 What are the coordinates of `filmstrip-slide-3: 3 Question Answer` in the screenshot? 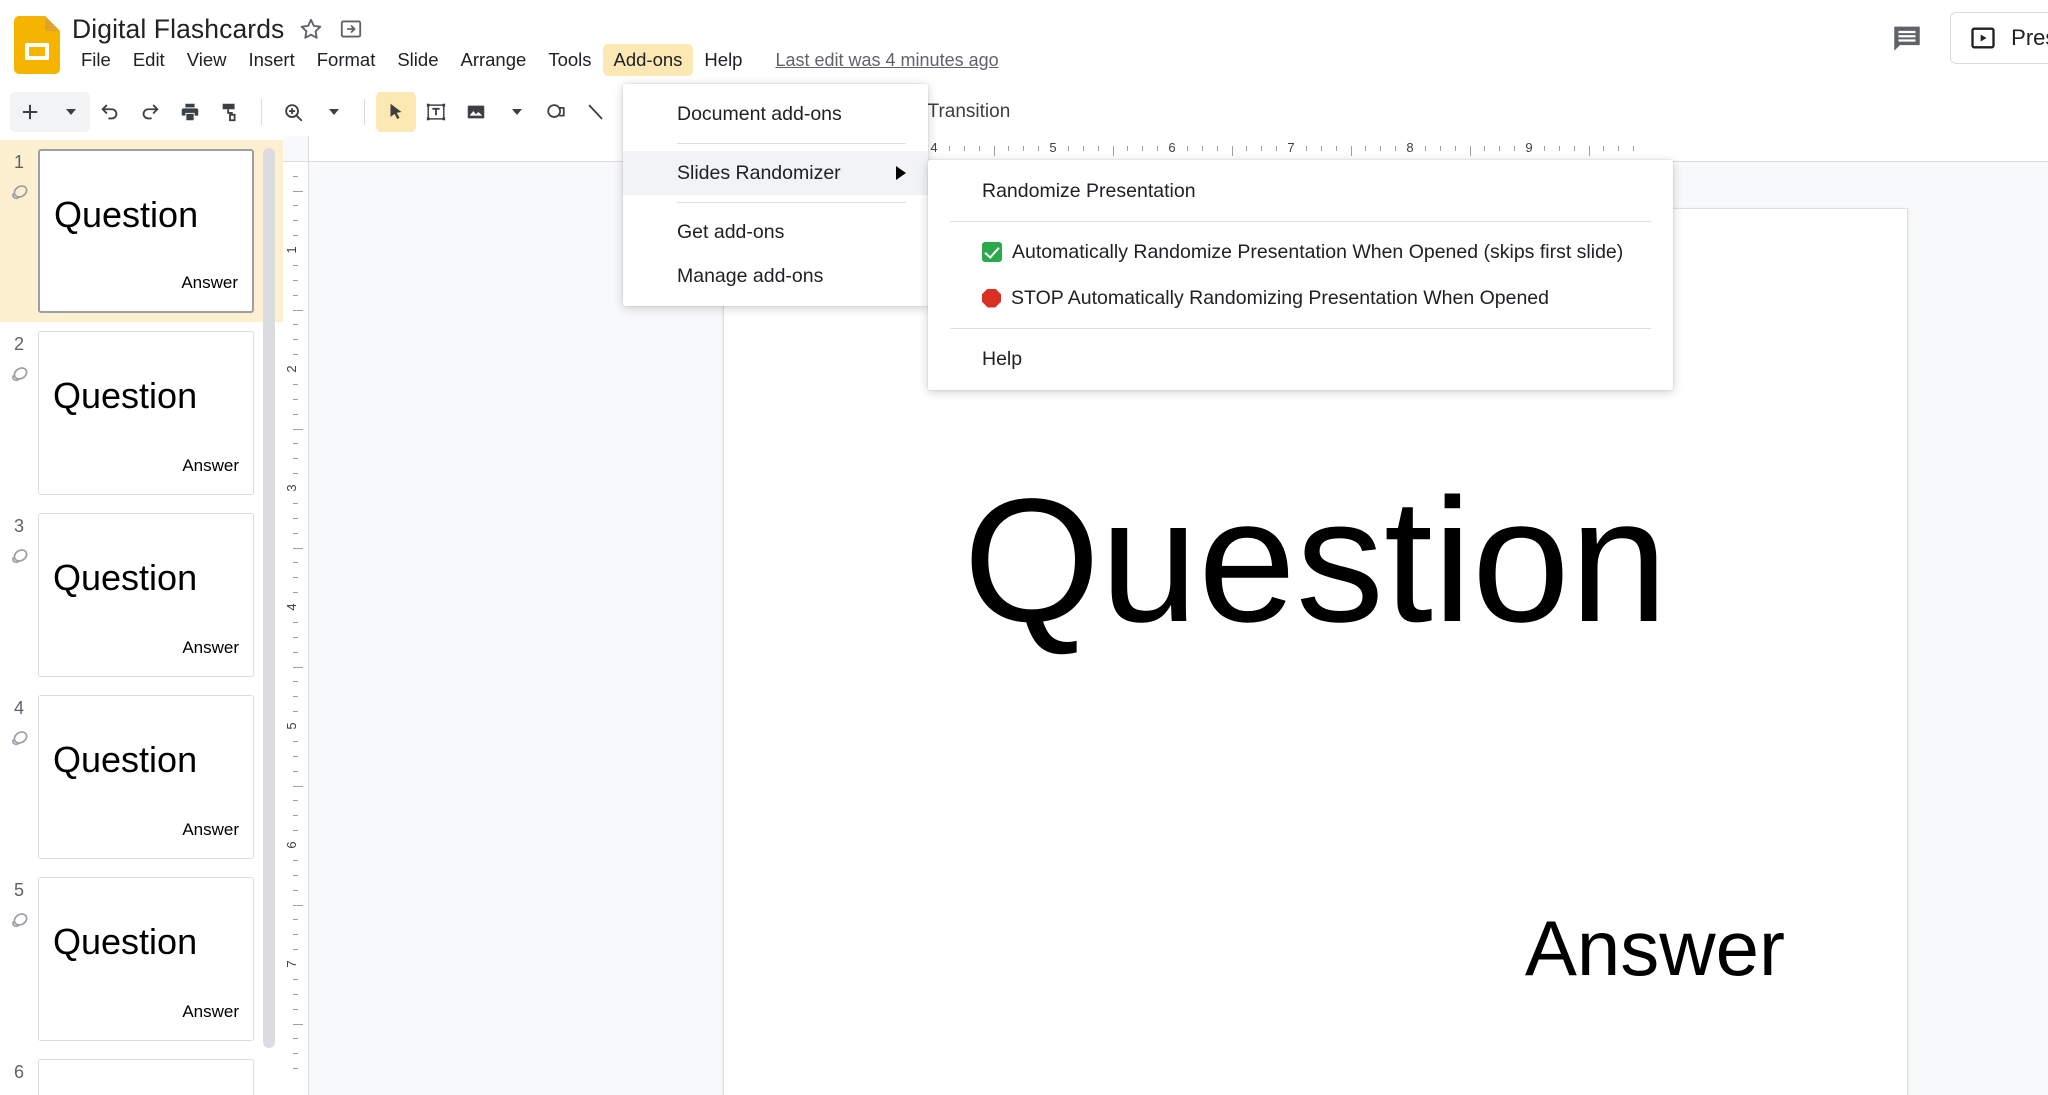 It's located at (141, 595).